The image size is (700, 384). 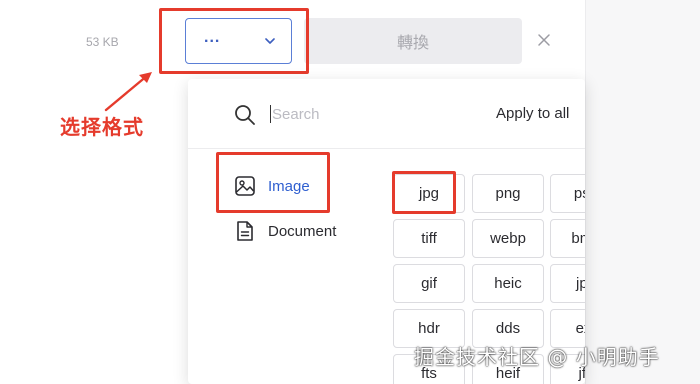 What do you see at coordinates (508, 193) in the screenshot?
I see `format-option-png: png` at bounding box center [508, 193].